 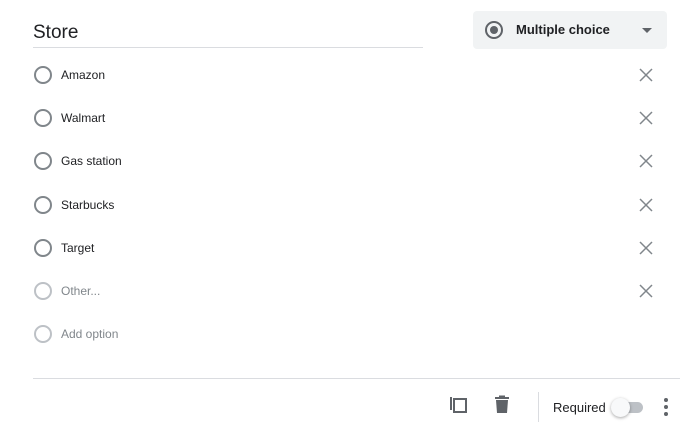 I want to click on footer-divider, so click(x=356, y=378).